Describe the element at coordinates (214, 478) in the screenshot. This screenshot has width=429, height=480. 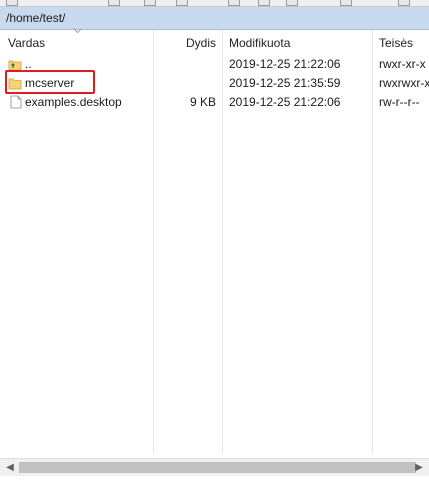
I see `bottom-edge` at that location.